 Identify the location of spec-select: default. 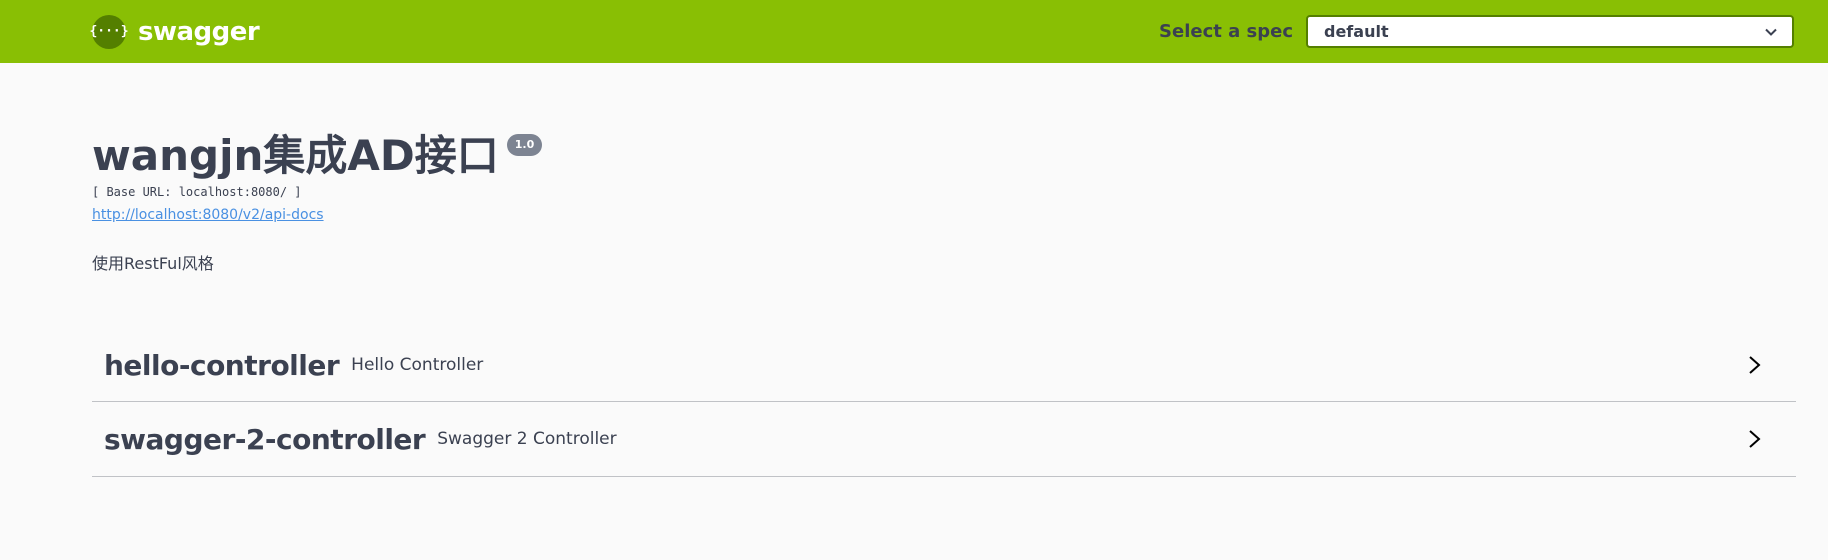
(1550, 31).